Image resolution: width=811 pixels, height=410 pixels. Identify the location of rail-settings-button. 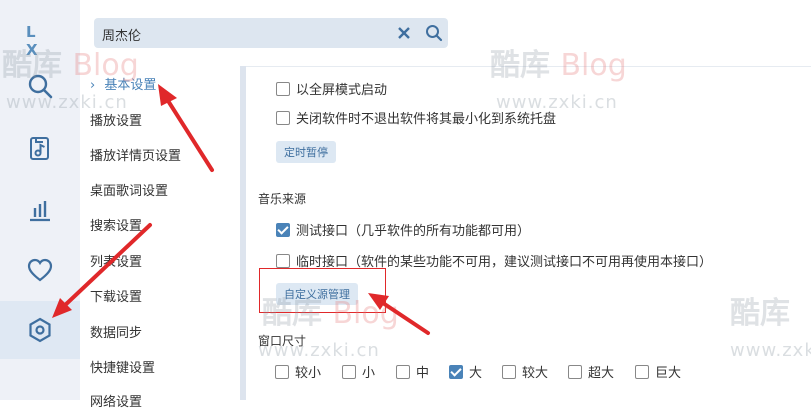
(40, 330).